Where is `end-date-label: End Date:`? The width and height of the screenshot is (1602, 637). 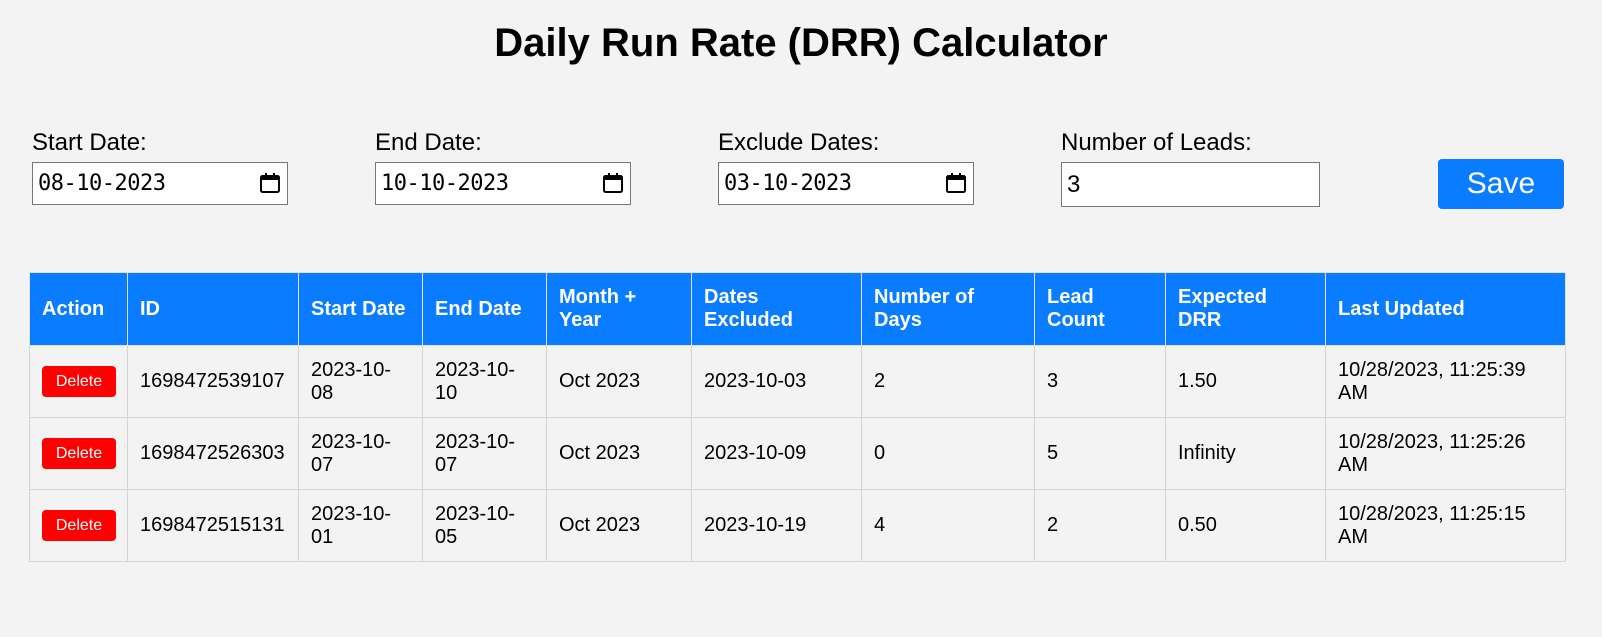
end-date-label: End Date: is located at coordinates (428, 142).